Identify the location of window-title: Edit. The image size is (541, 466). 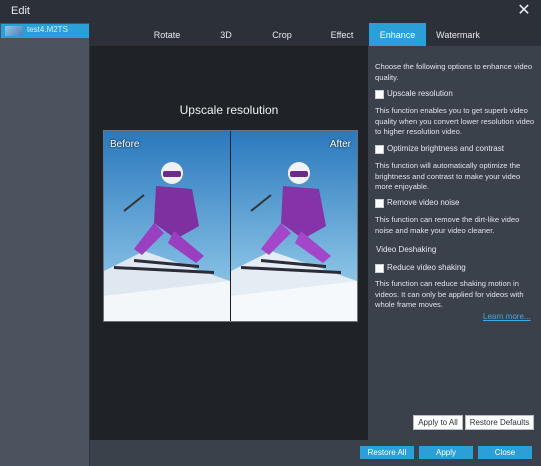
(20, 11).